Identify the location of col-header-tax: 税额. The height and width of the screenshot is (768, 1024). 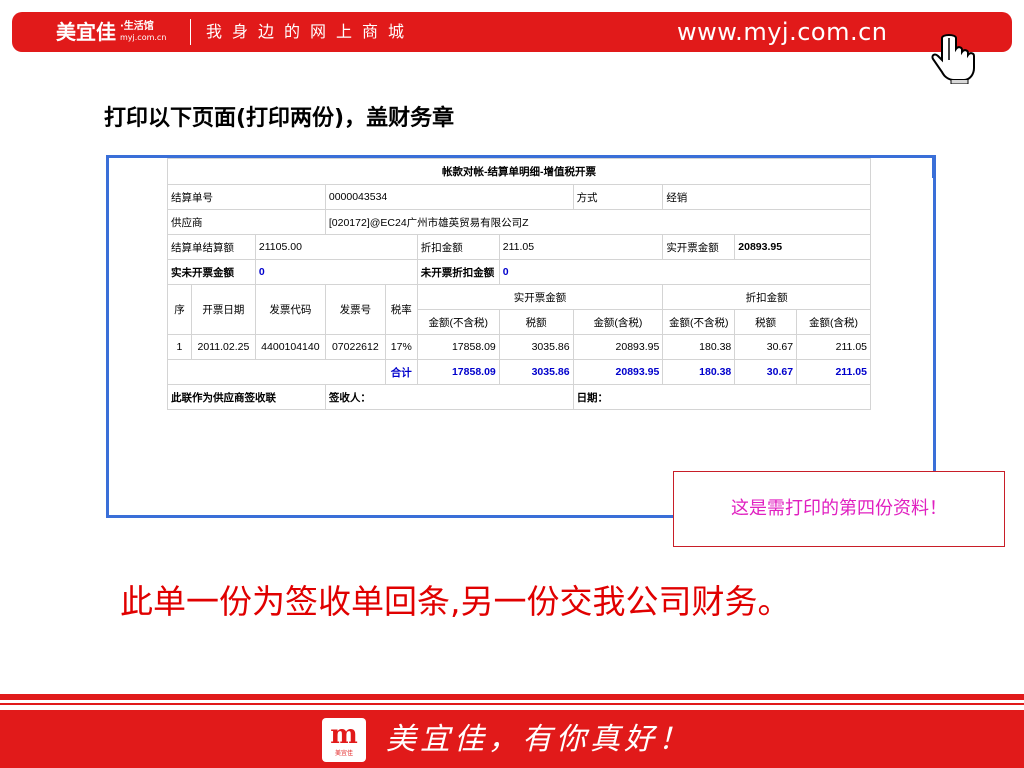
(536, 322).